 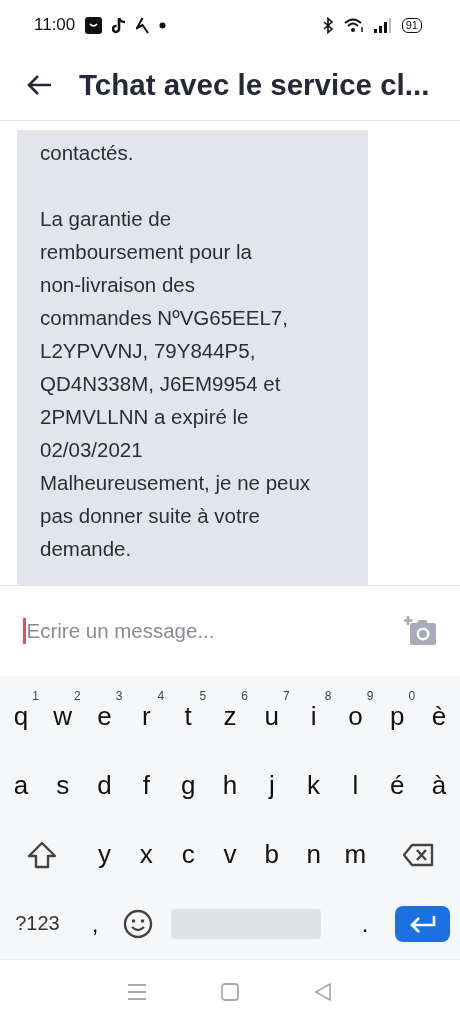 What do you see at coordinates (146, 854) in the screenshot?
I see `keyboard-key: x` at bounding box center [146, 854].